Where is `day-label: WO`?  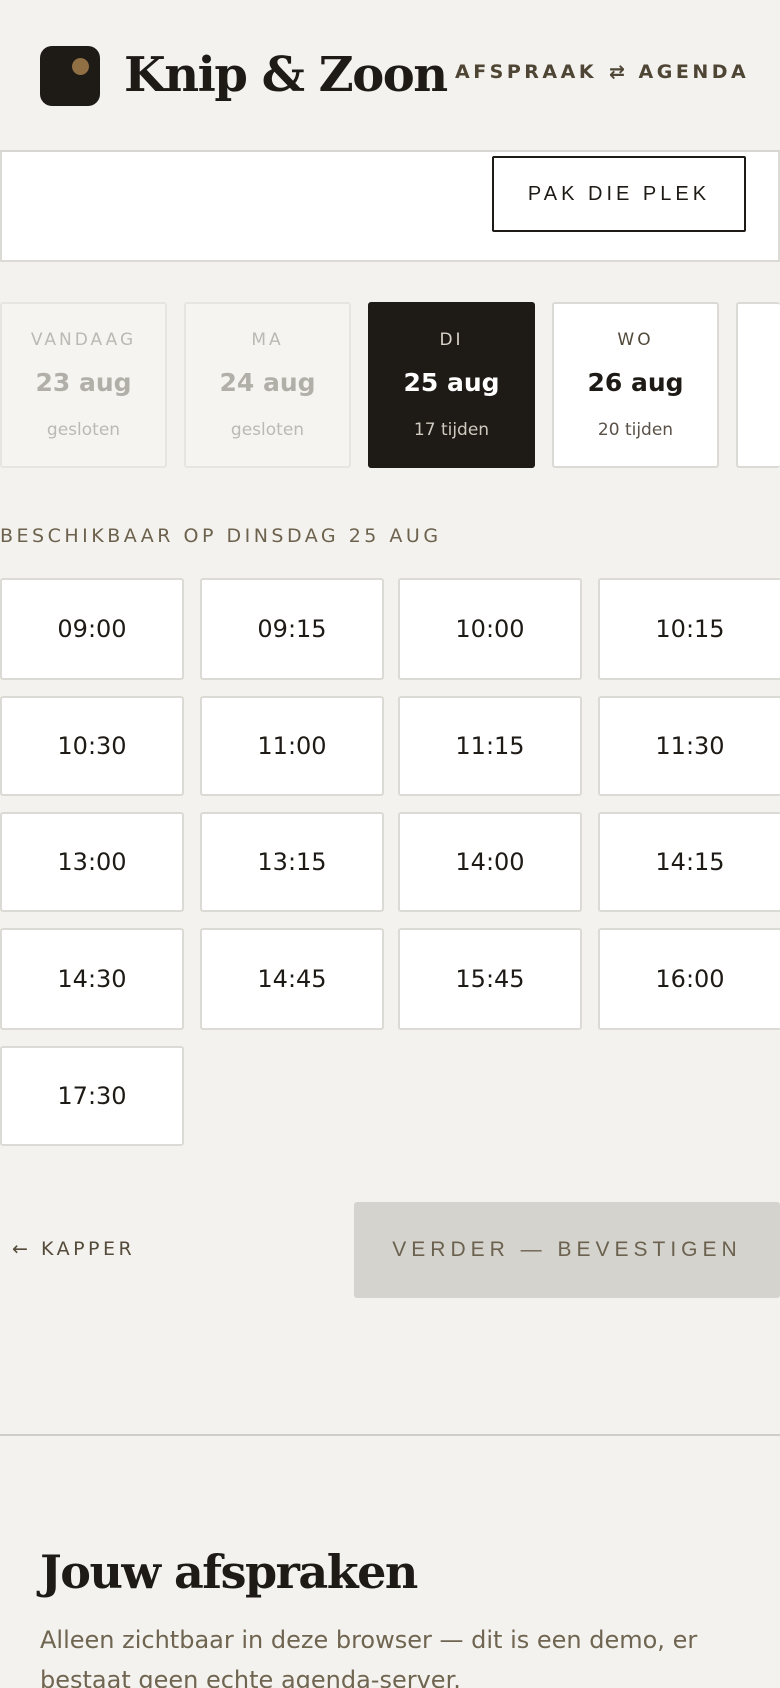
day-label: WO is located at coordinates (635, 340).